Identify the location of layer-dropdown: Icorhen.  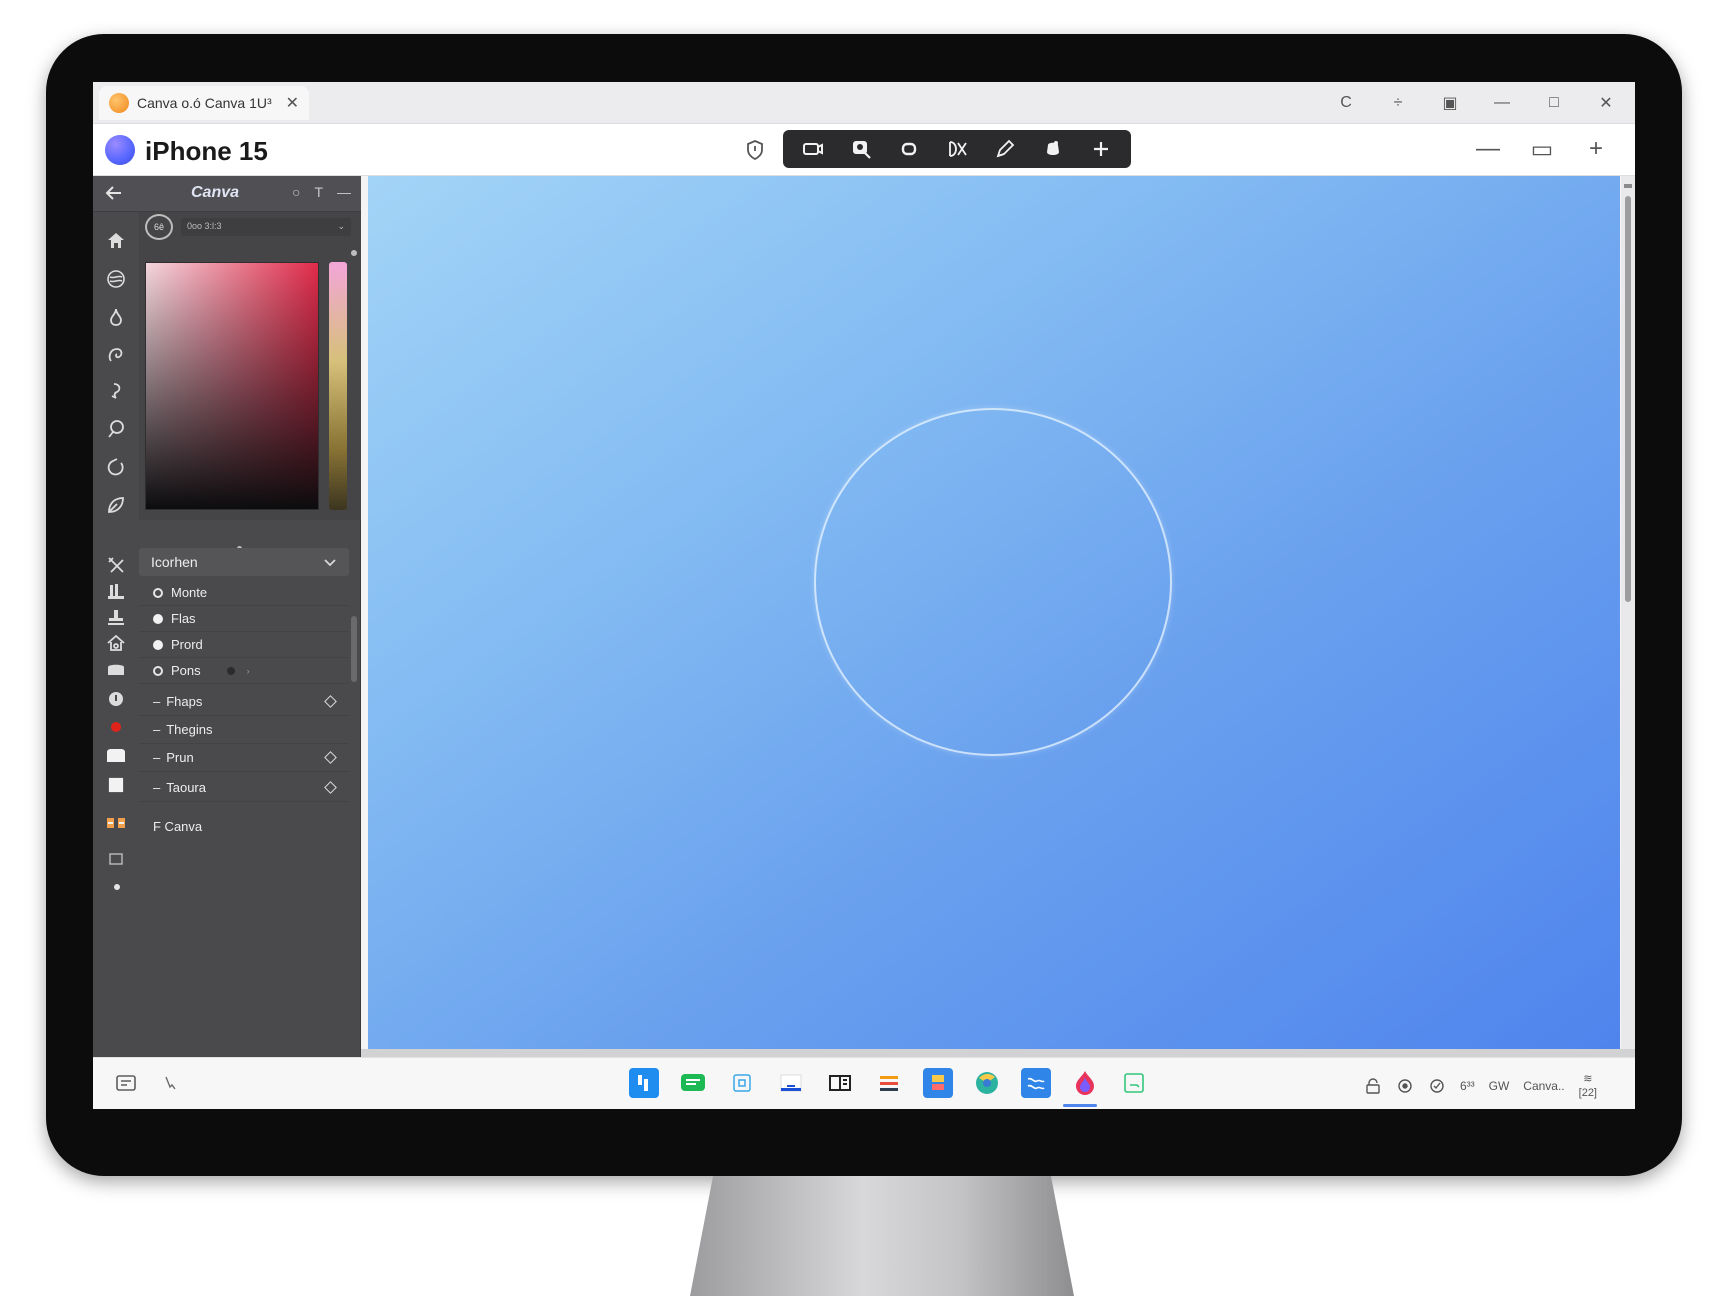
(244, 562).